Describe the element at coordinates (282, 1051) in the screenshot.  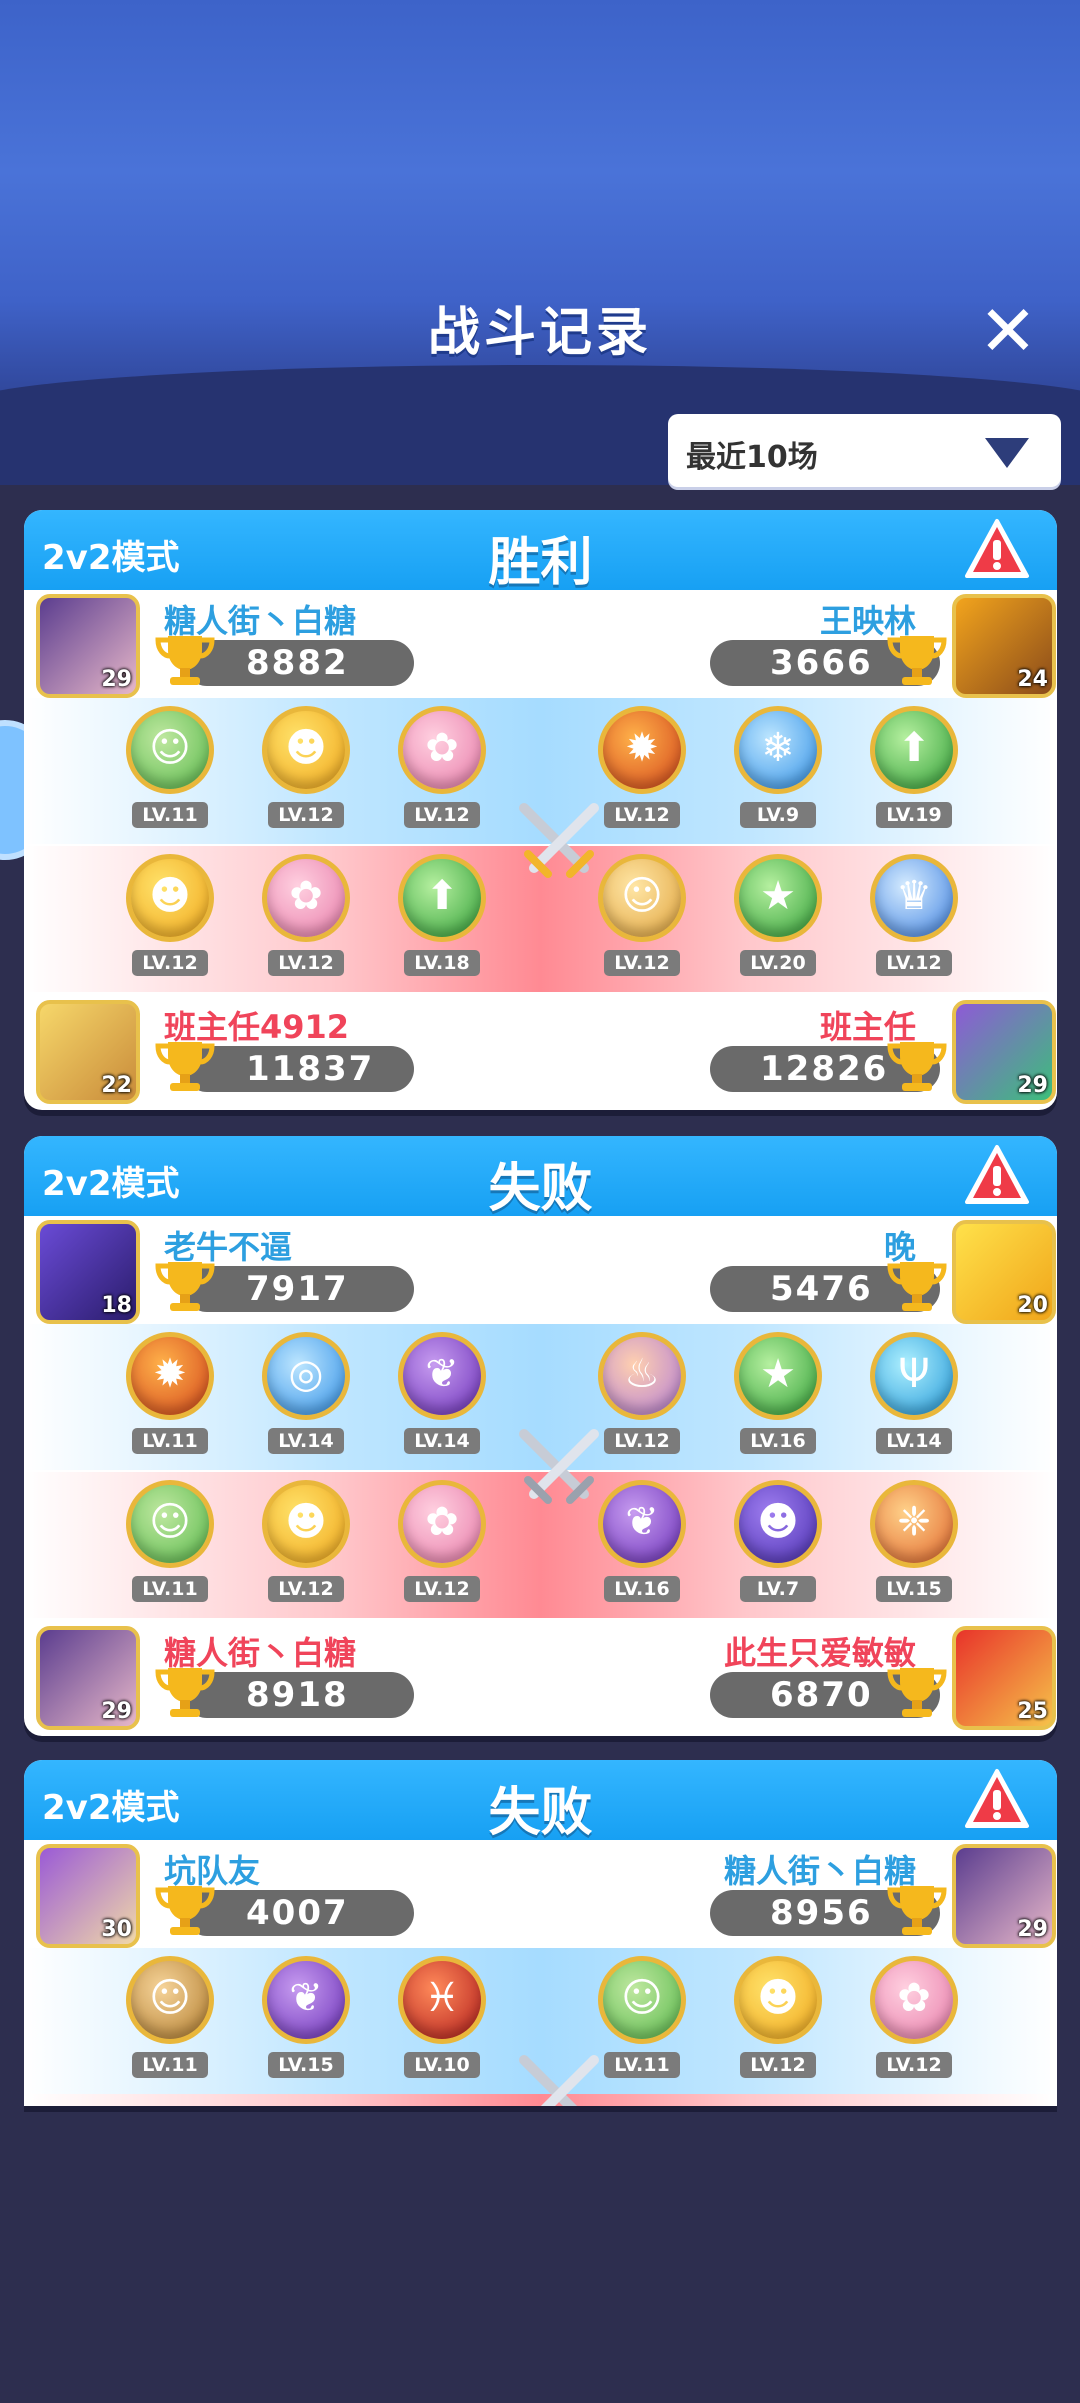
I see `player-bottom-left: 22 班主任4912 11837` at that location.